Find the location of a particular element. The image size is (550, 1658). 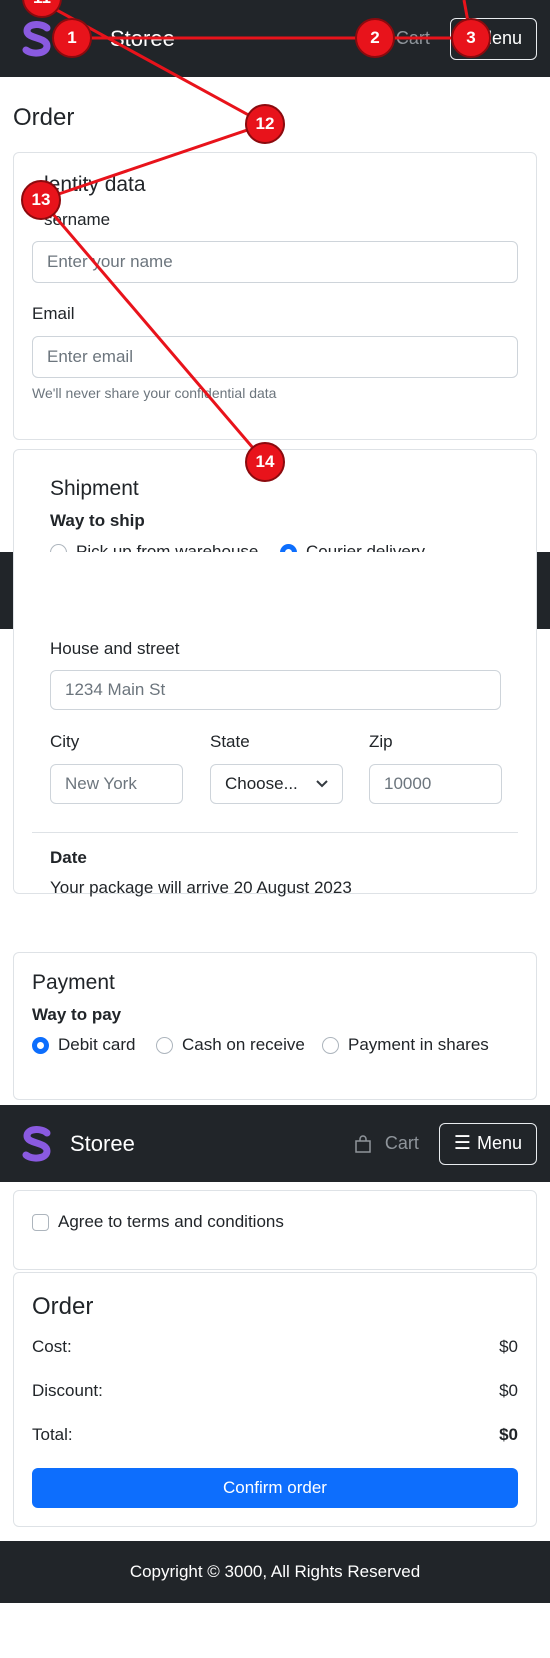

discount-label: Discount: is located at coordinates (67, 1390).